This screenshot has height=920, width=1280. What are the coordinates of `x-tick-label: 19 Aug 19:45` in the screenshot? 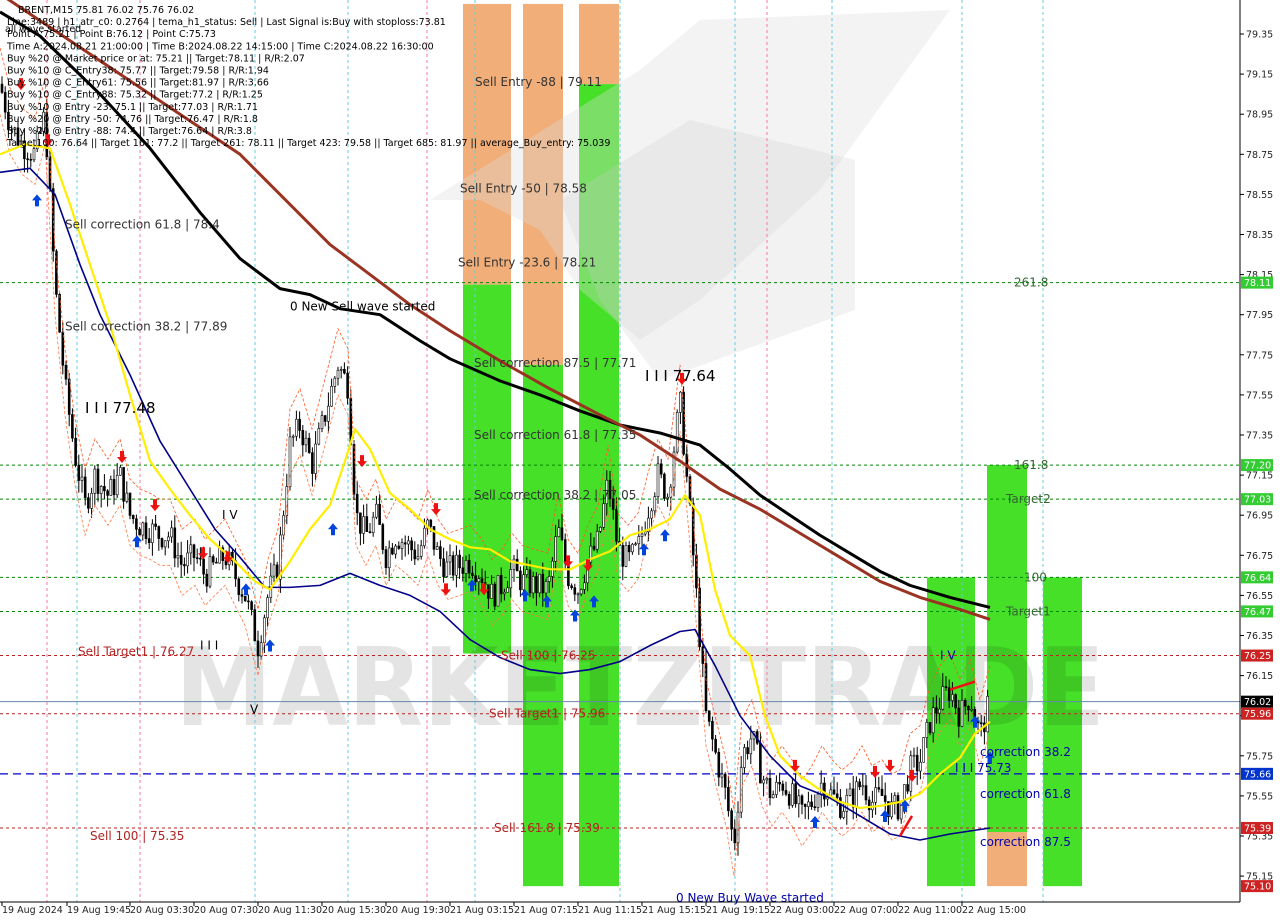 It's located at (99, 910).